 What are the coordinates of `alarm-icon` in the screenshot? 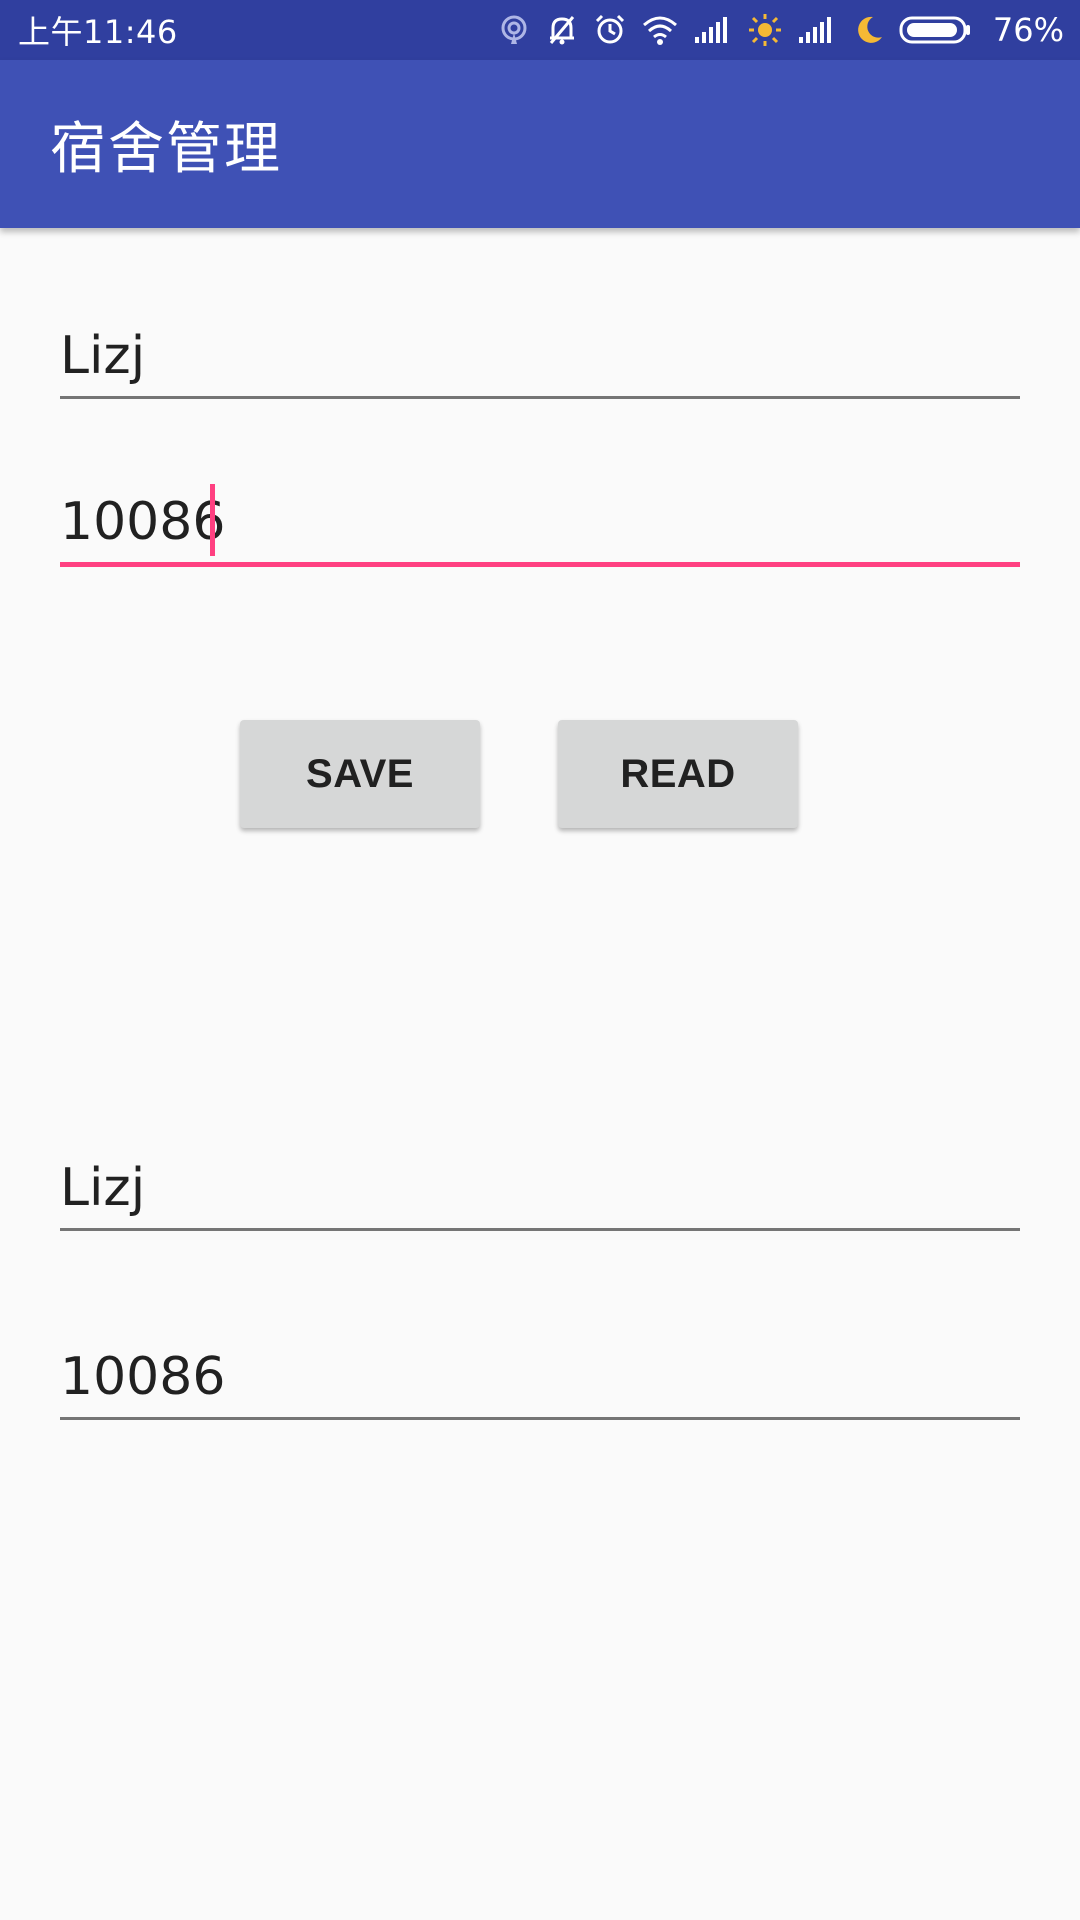 It's located at (610, 30).